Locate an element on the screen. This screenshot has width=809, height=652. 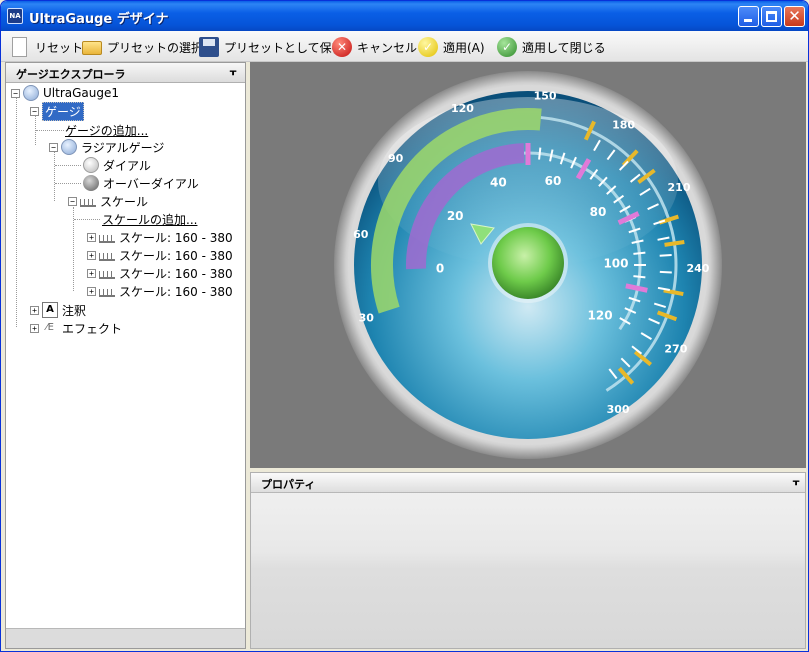
outer-scale-label: 300 is located at coordinates (618, 409).